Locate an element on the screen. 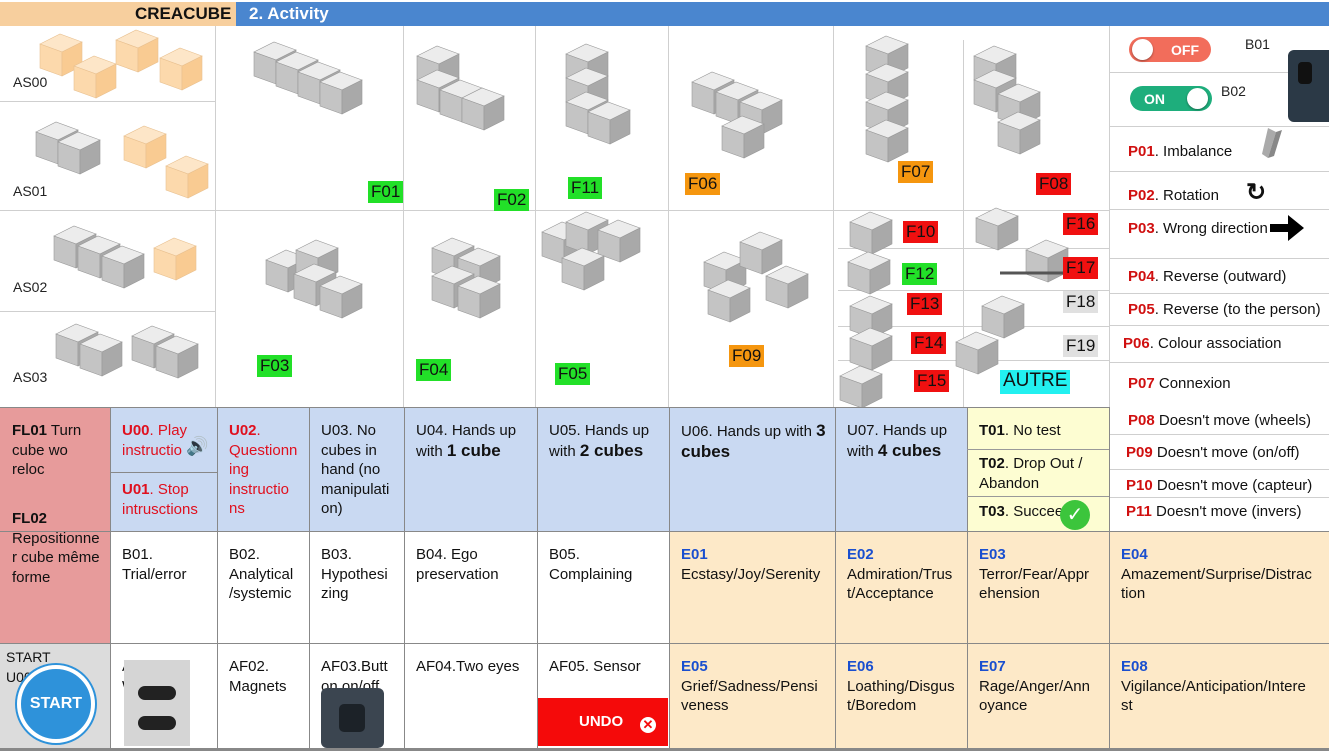 Image resolution: width=1329 pixels, height=751 pixels. e03-cell: E03 Terror/Fear/Appr ehension is located at coordinates (1038, 567).